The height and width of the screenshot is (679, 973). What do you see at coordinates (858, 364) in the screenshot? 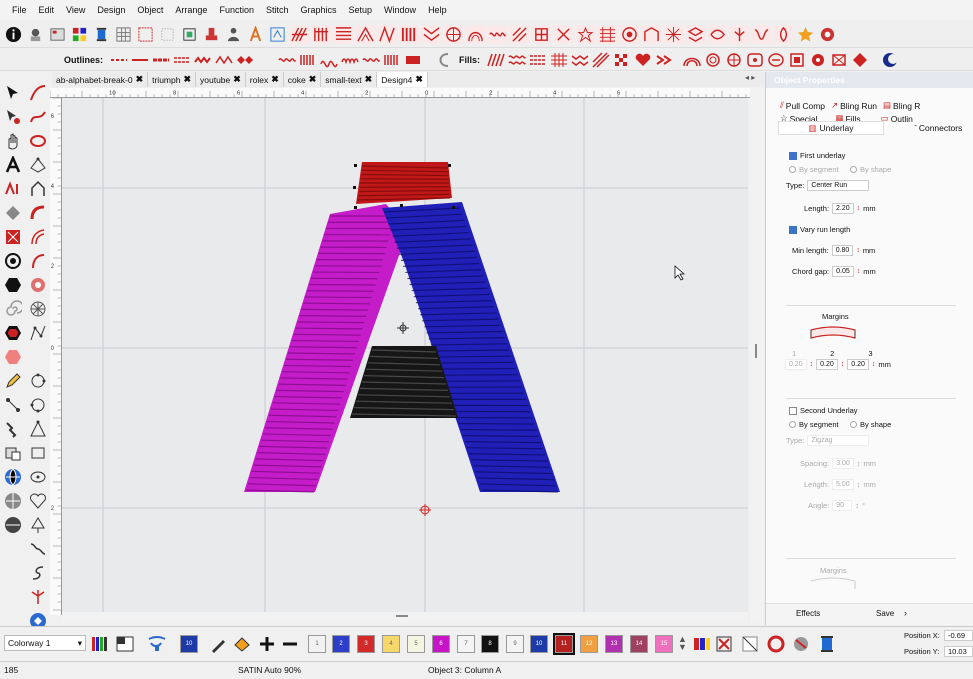
I see `margin-3-input: 0.20` at bounding box center [858, 364].